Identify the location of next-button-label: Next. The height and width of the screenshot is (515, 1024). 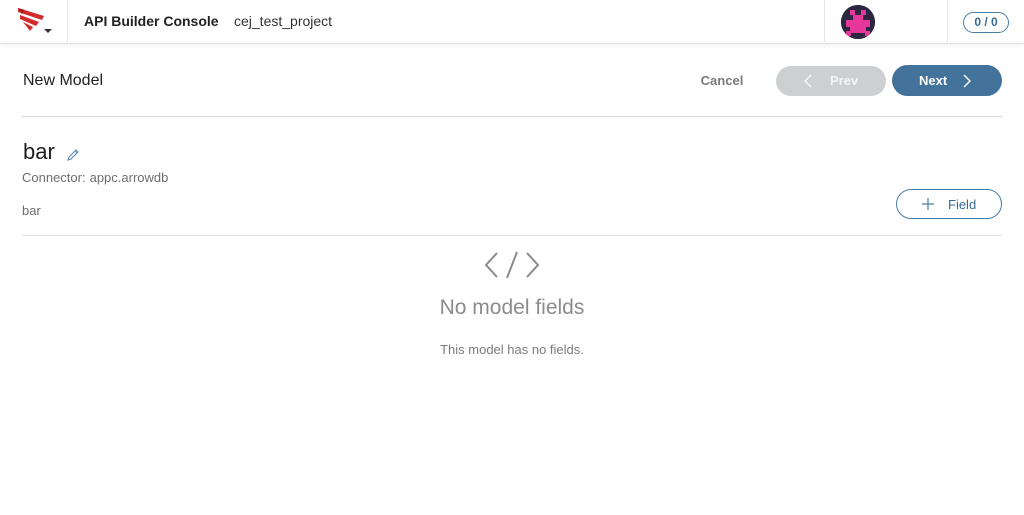
(933, 80).